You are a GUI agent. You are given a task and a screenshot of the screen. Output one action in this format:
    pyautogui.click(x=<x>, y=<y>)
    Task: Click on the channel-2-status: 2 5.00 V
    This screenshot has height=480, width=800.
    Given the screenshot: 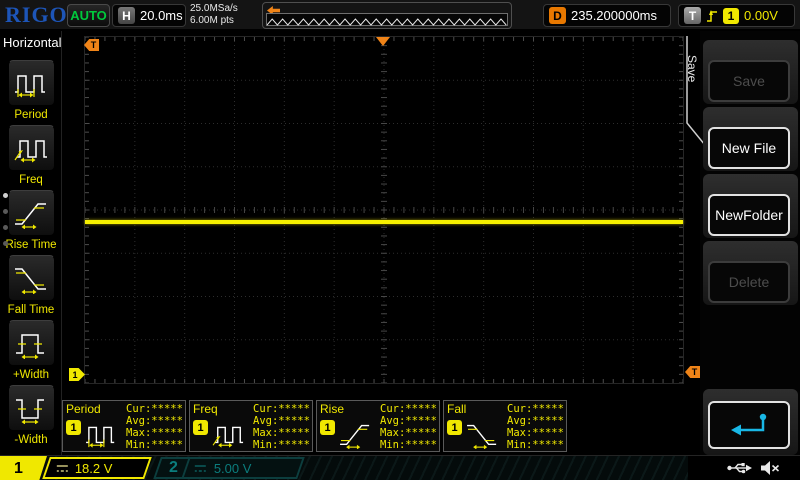 What is the action you would take?
    pyautogui.click(x=229, y=468)
    